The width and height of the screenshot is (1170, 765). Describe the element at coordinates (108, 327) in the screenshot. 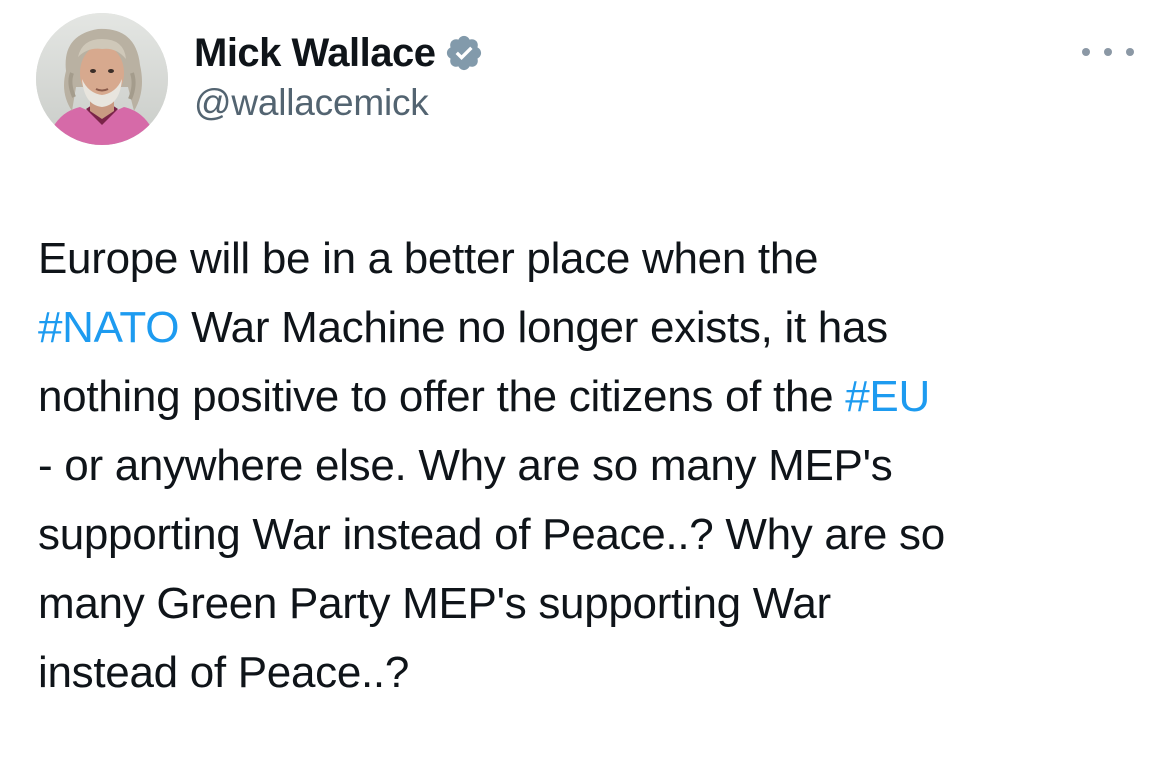

I see `hashtag-link: #NATO` at that location.